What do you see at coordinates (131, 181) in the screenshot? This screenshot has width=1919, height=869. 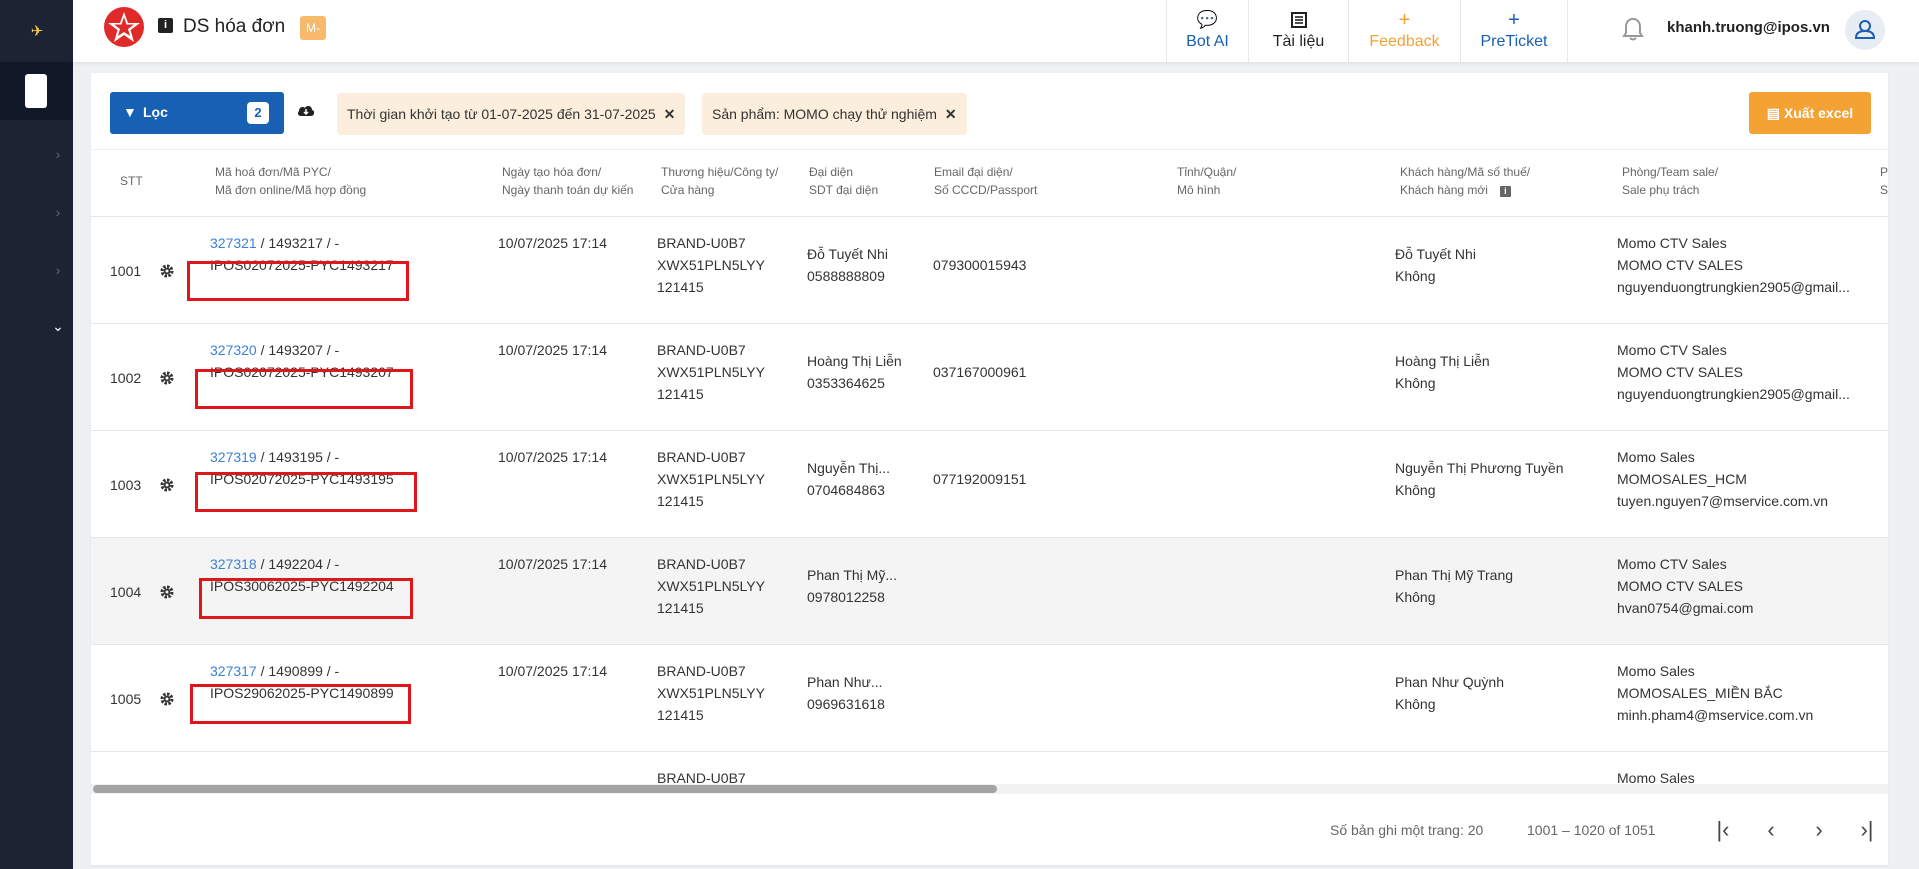 I see `header-stt: STT` at bounding box center [131, 181].